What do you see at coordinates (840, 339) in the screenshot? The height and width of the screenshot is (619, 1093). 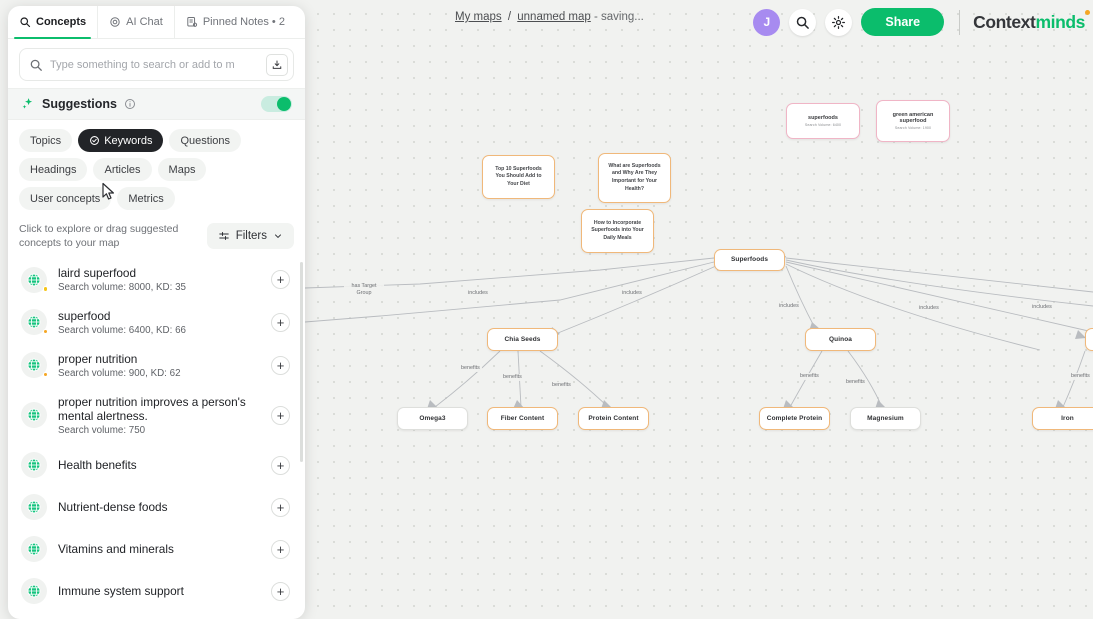 I see `map-node: Quinoa` at bounding box center [840, 339].